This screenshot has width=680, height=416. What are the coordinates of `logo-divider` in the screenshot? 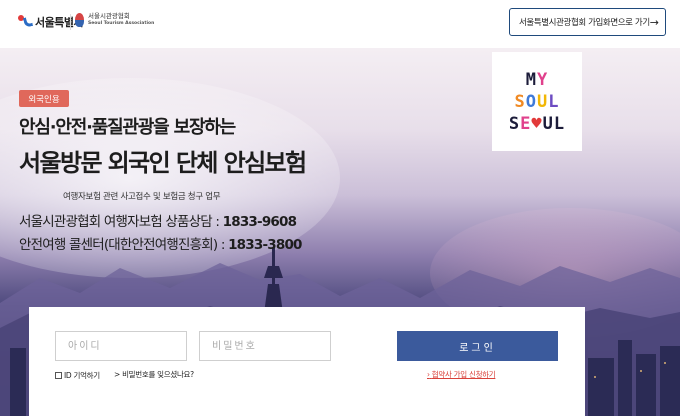 It's located at (70, 22).